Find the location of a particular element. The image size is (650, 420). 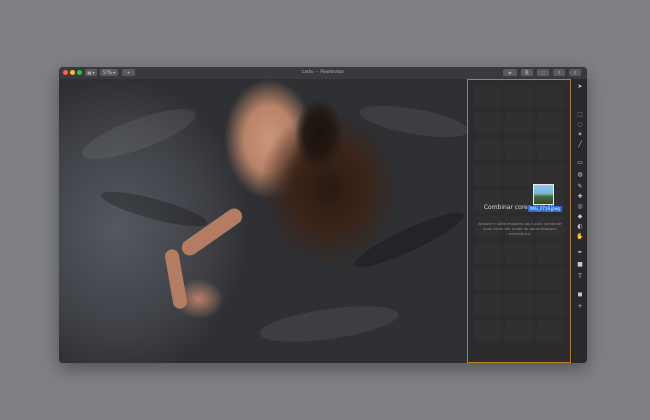

warp-tool-icon: ✋ is located at coordinates (580, 237).